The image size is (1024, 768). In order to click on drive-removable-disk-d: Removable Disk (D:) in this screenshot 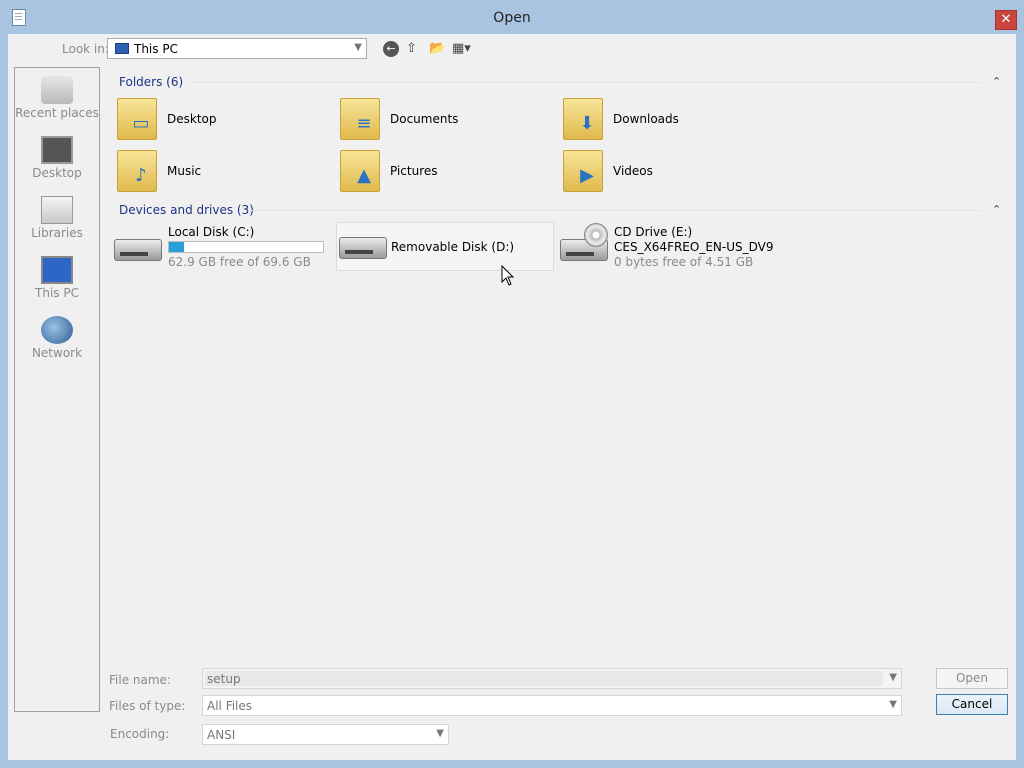, I will do `click(445, 246)`.